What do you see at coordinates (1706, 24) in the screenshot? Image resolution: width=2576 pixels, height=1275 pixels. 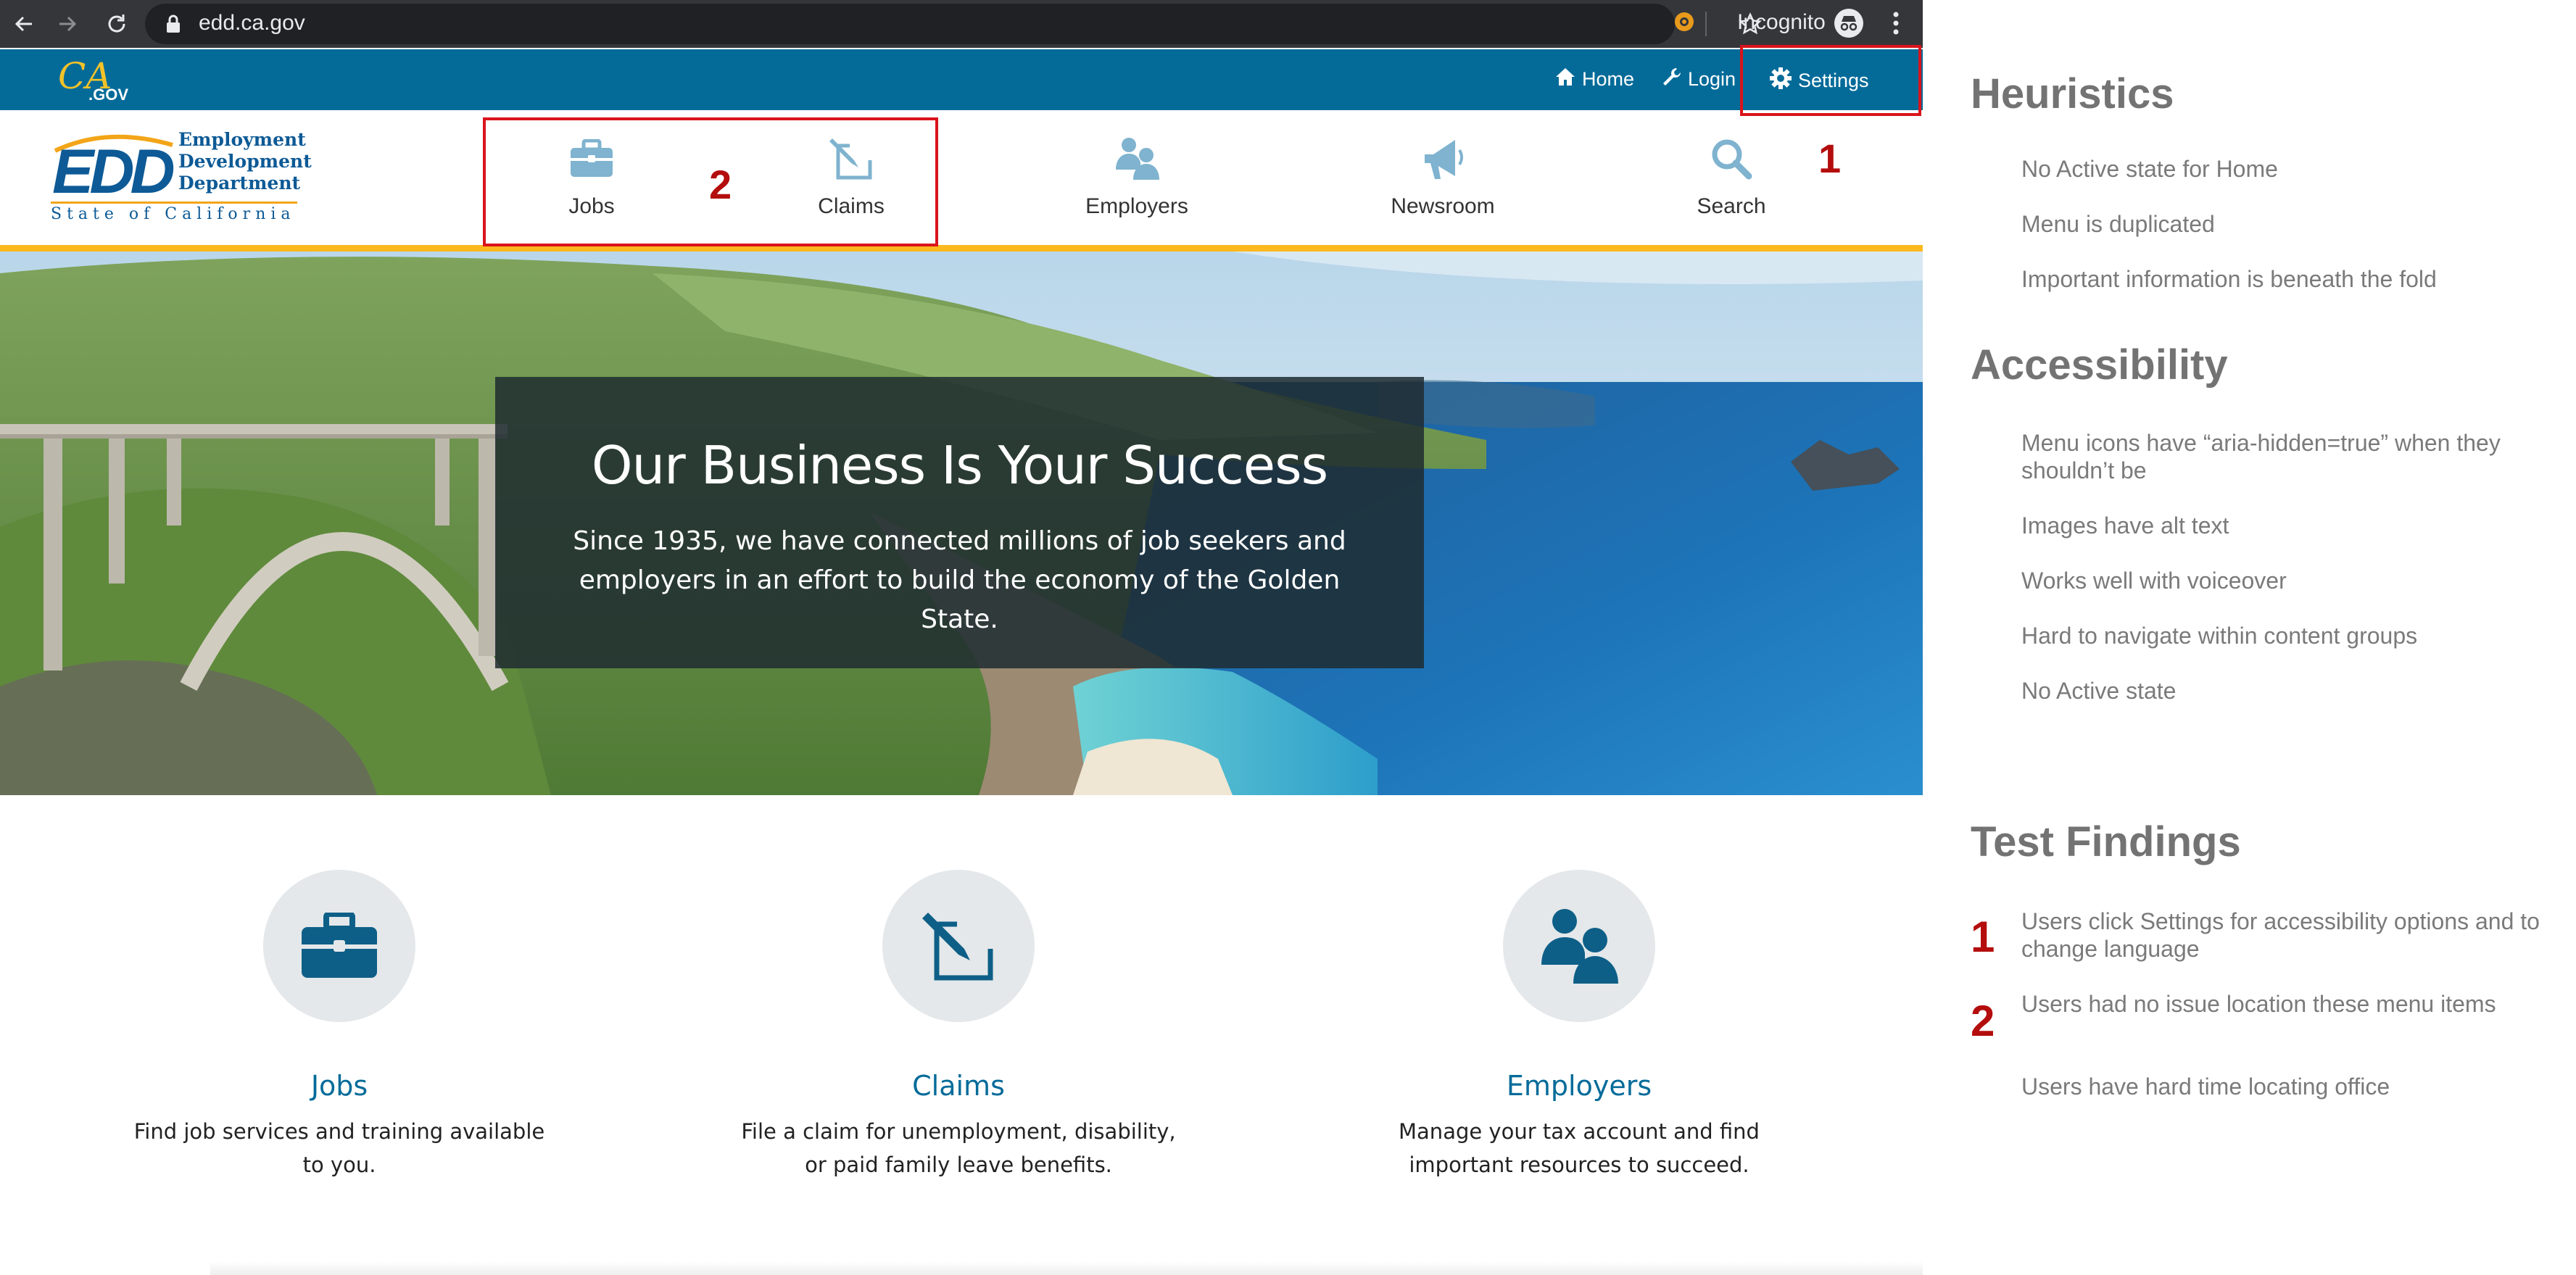 I see `toolbar-divider` at bounding box center [1706, 24].